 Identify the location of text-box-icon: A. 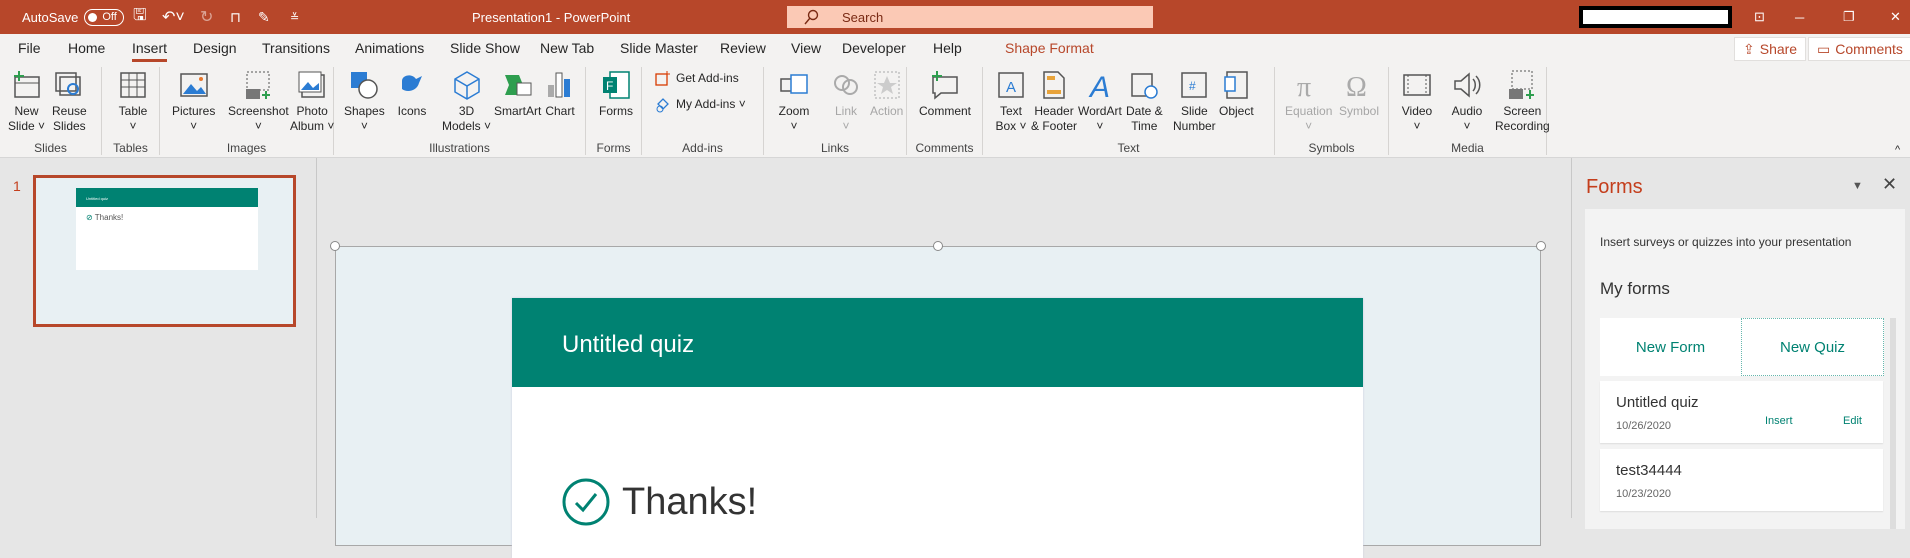
(1011, 85).